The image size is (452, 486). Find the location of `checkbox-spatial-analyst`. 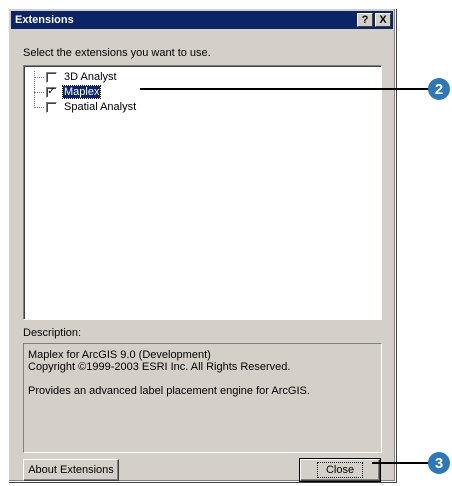

checkbox-spatial-analyst is located at coordinates (51, 107).